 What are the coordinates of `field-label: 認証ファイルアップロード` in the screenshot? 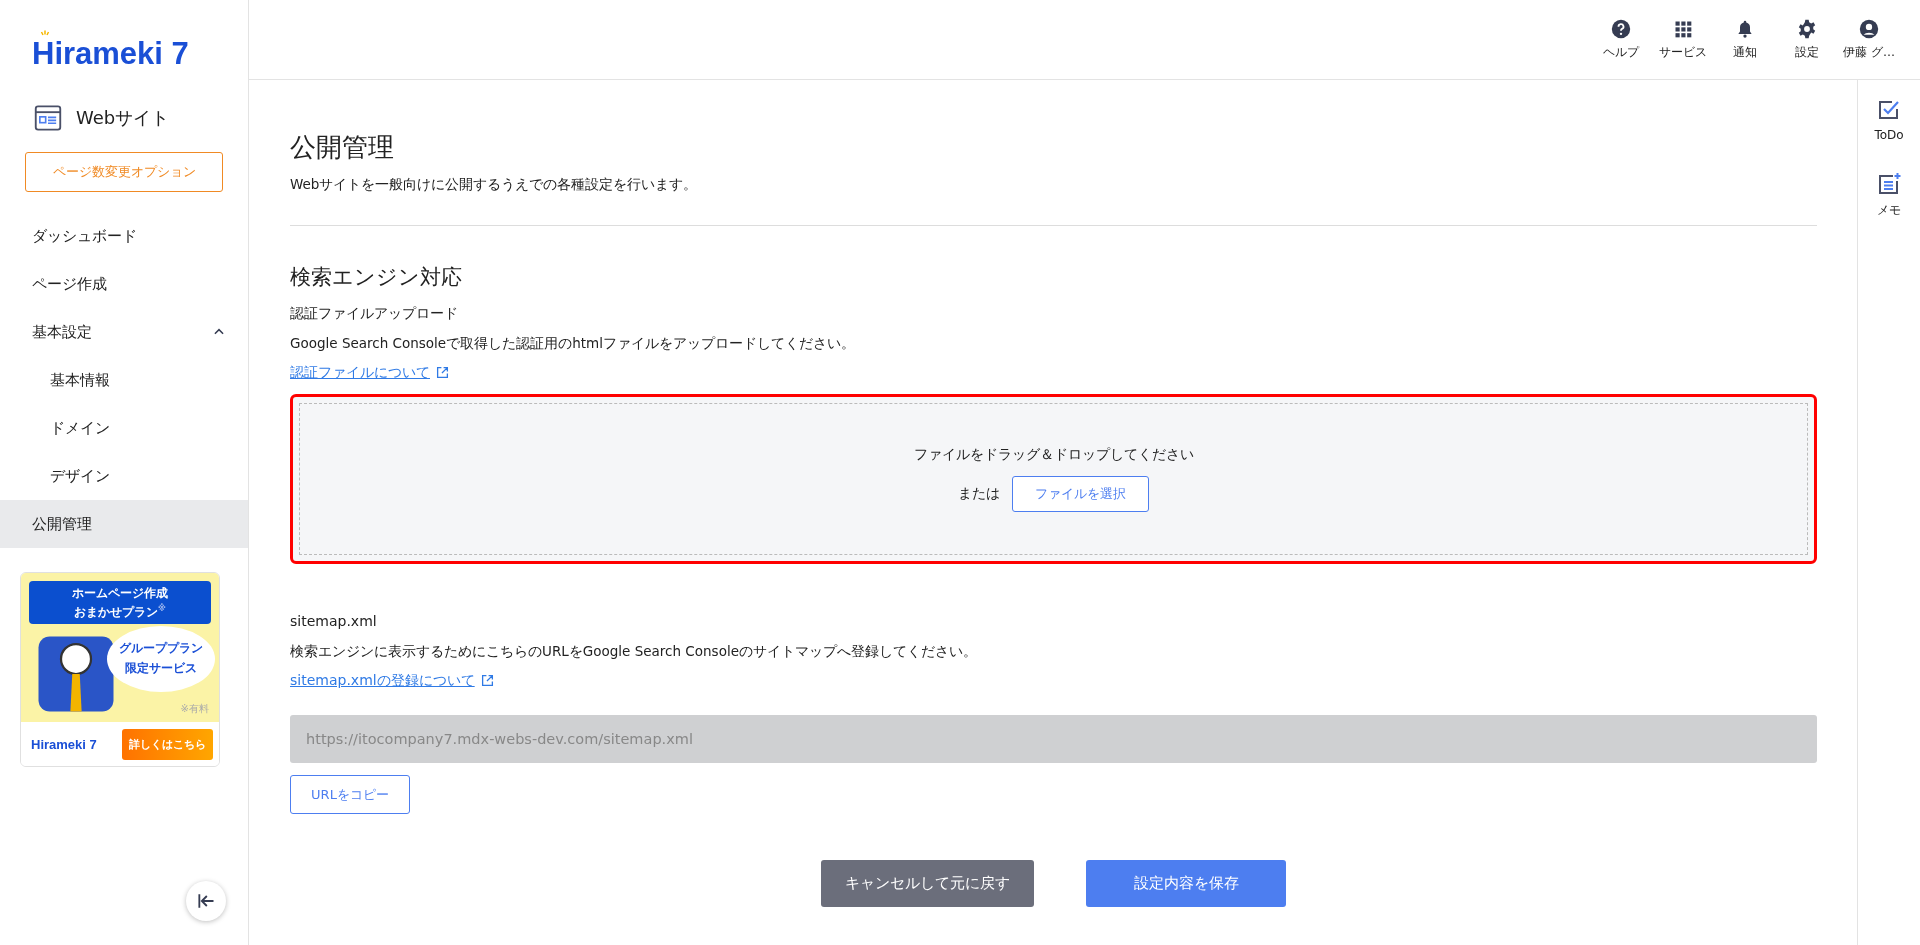 It's located at (374, 313).